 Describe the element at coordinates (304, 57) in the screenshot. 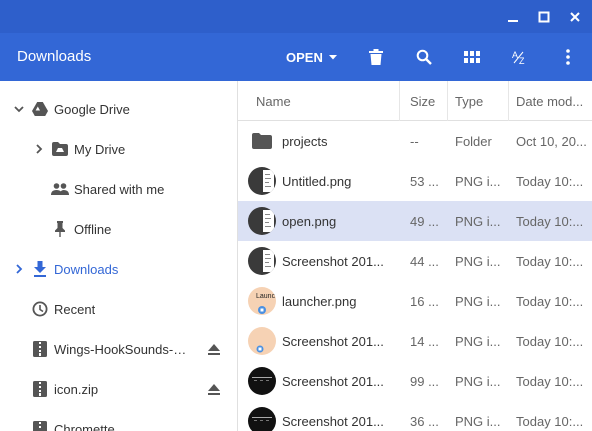

I see `open-button-label: OPEN` at that location.